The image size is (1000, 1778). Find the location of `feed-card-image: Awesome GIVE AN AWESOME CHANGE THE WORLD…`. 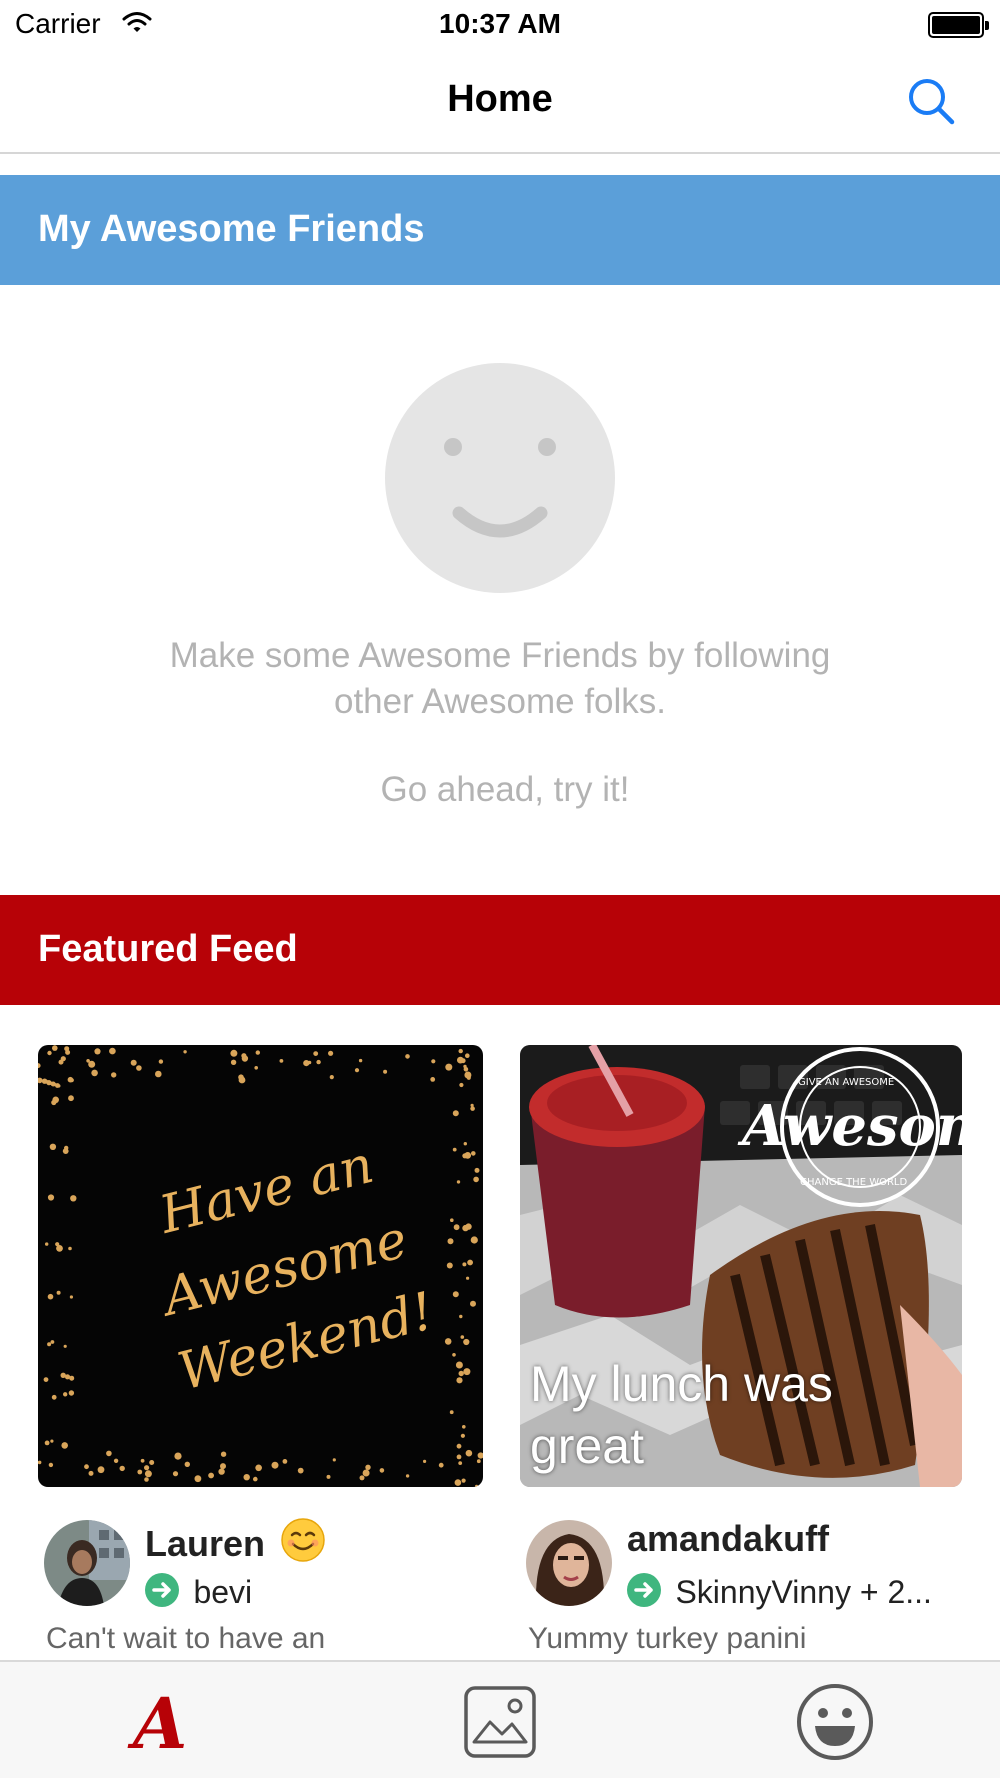

feed-card-image: Awesome GIVE AN AWESOME CHANGE THE WORLD… is located at coordinates (741, 1266).